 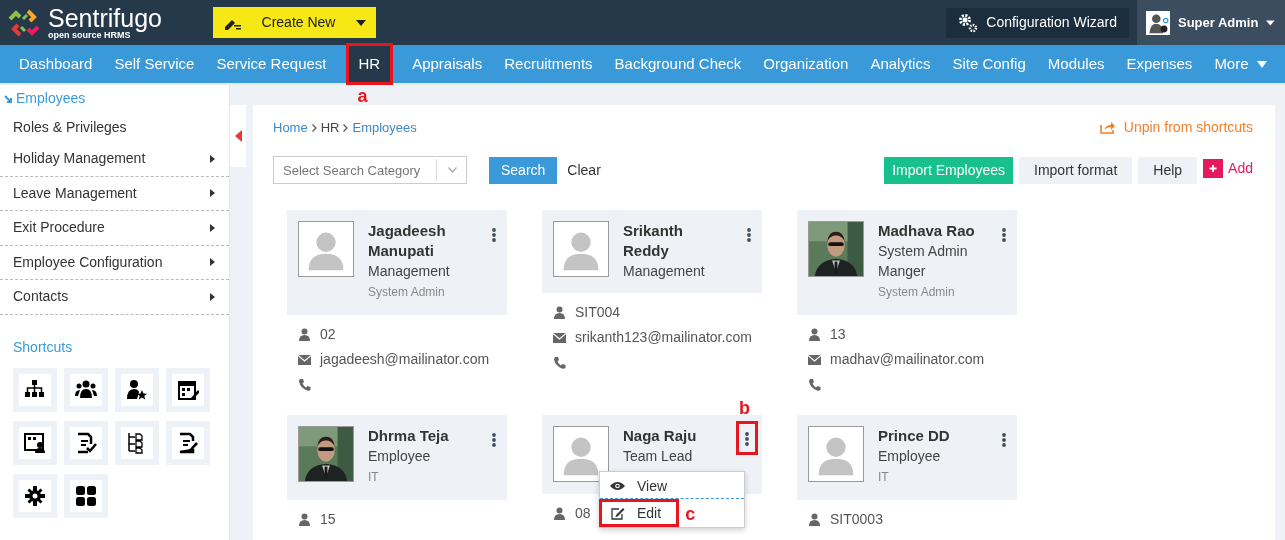 What do you see at coordinates (328, 519) in the screenshot?
I see `employee-id: 15` at bounding box center [328, 519].